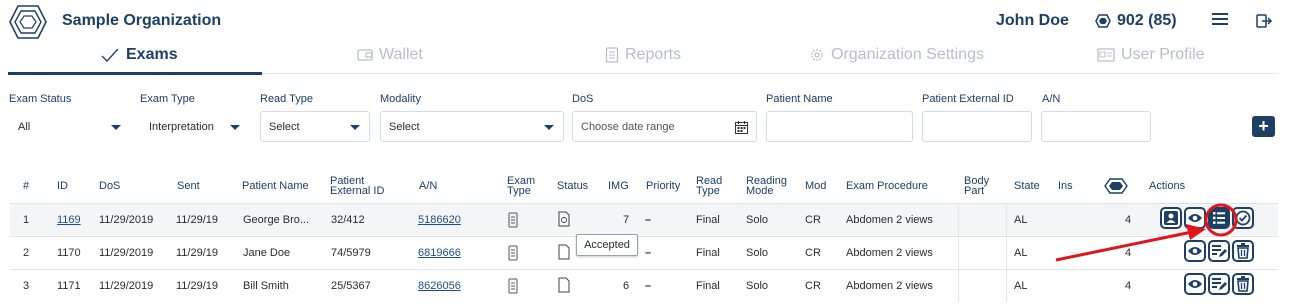  I want to click on annotation-overlay, so click(1146, 232).